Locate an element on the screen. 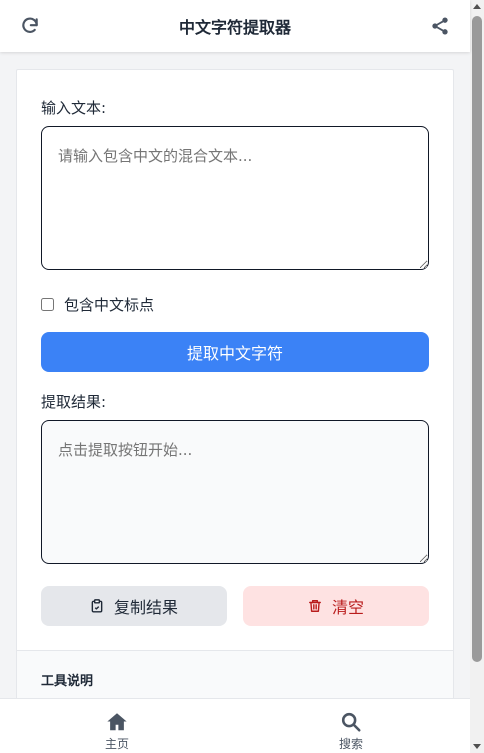 Image resolution: width=484 pixels, height=753 pixels. scroll-down-arrow is located at coordinates (477, 746).